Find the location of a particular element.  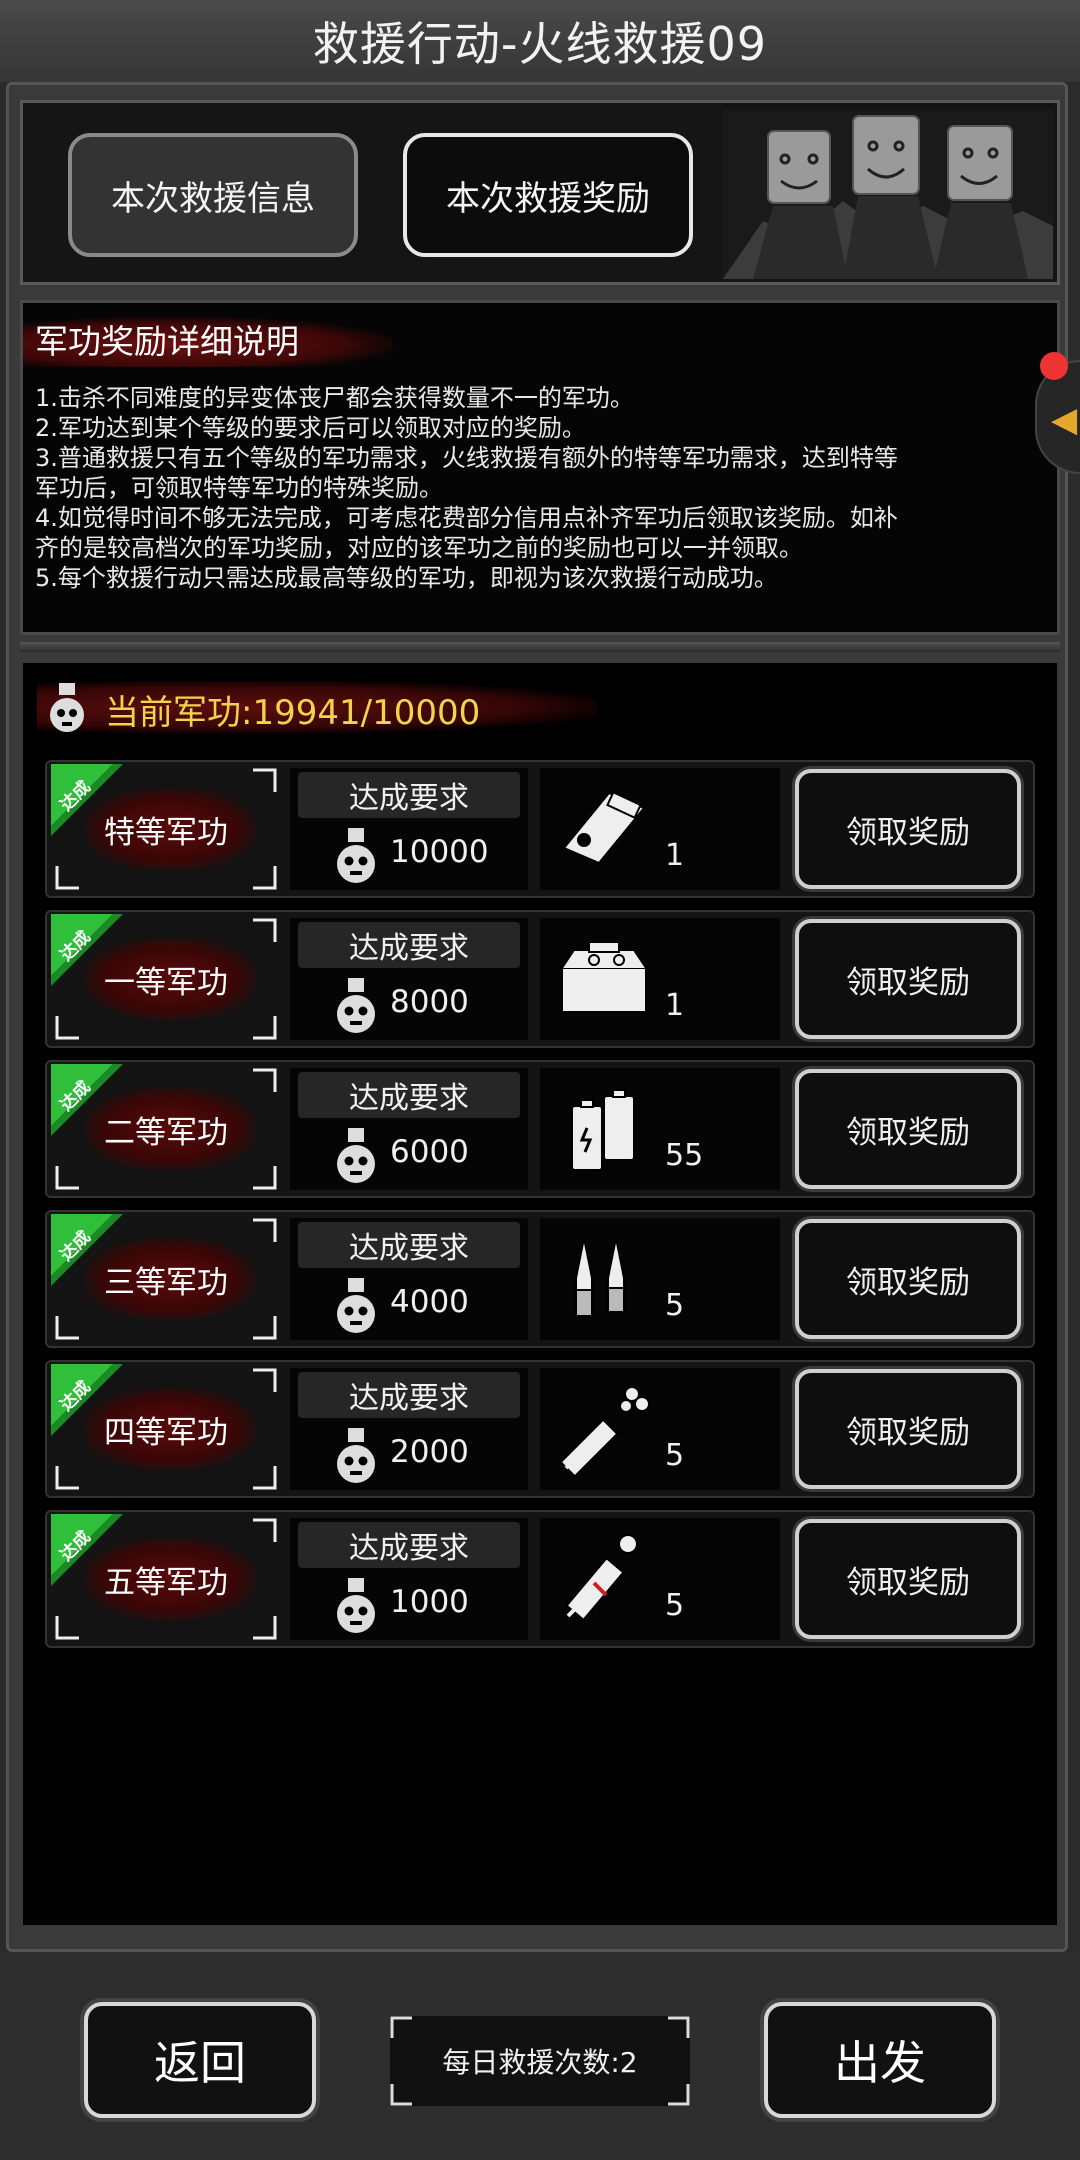

rank-name: 四等军功 is located at coordinates (166, 1432).